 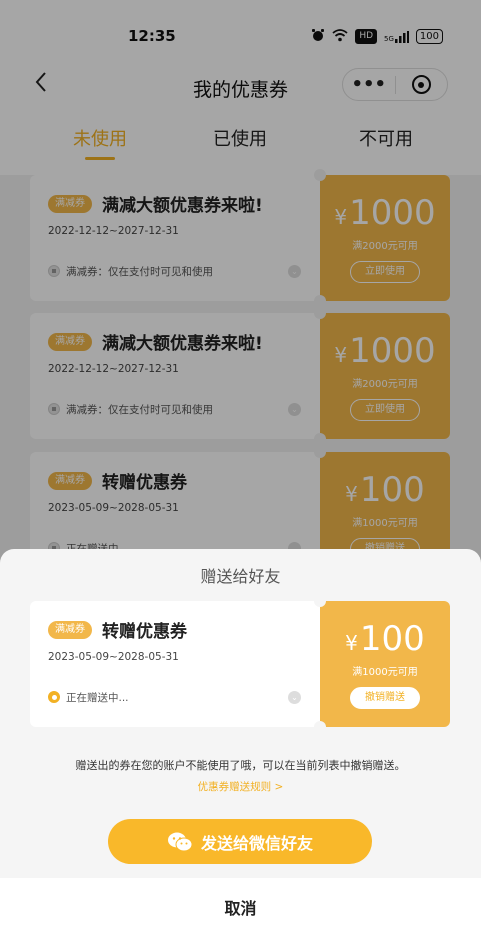 I want to click on coupon-amount: ¥100, so click(x=385, y=639).